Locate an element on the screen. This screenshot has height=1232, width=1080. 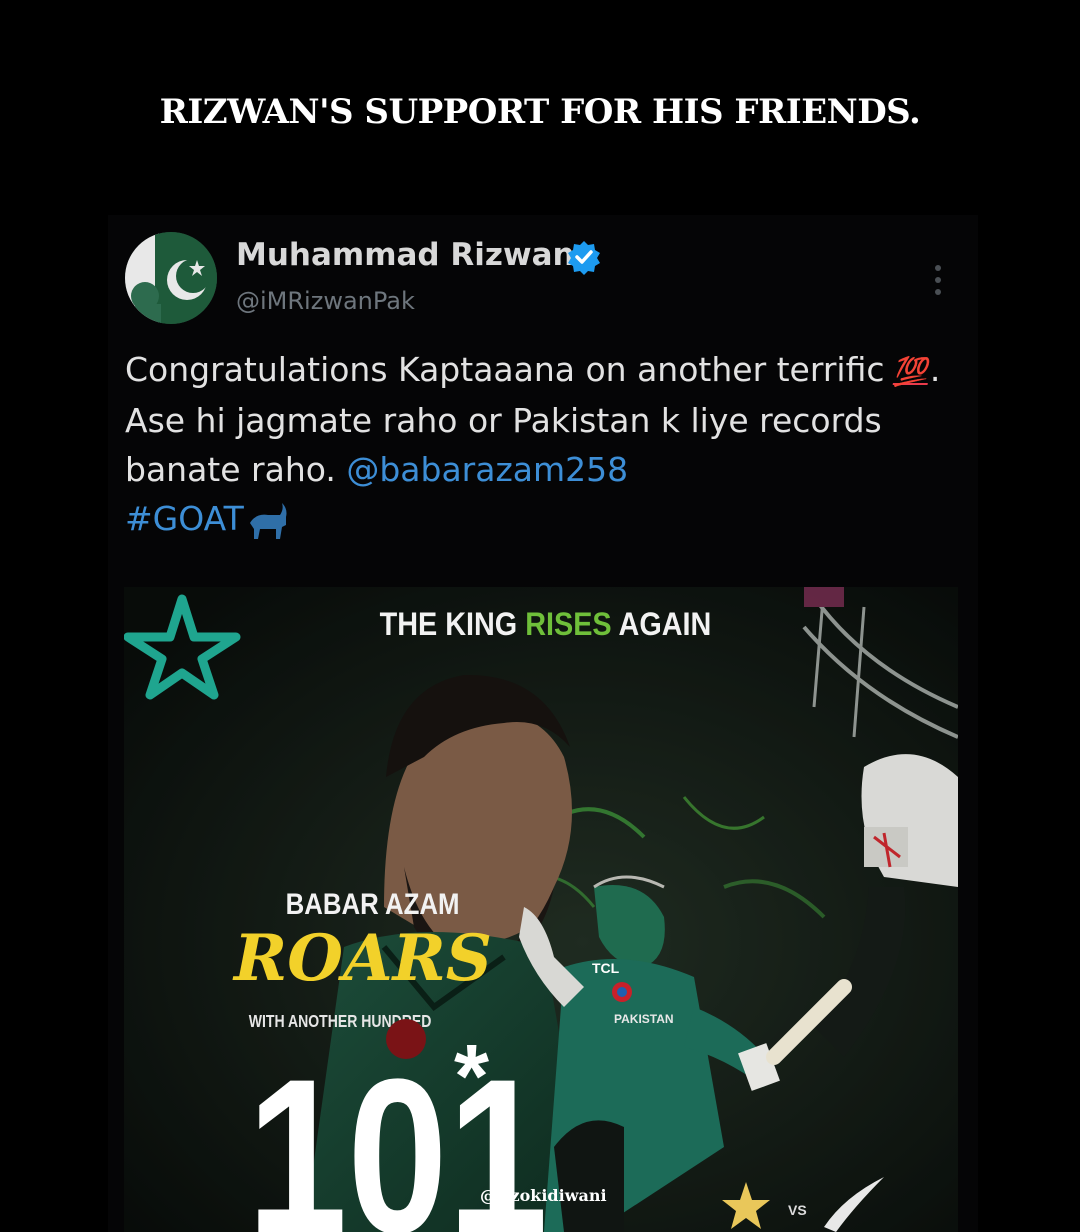
not-out-marker: * is located at coordinates (471, 1077).